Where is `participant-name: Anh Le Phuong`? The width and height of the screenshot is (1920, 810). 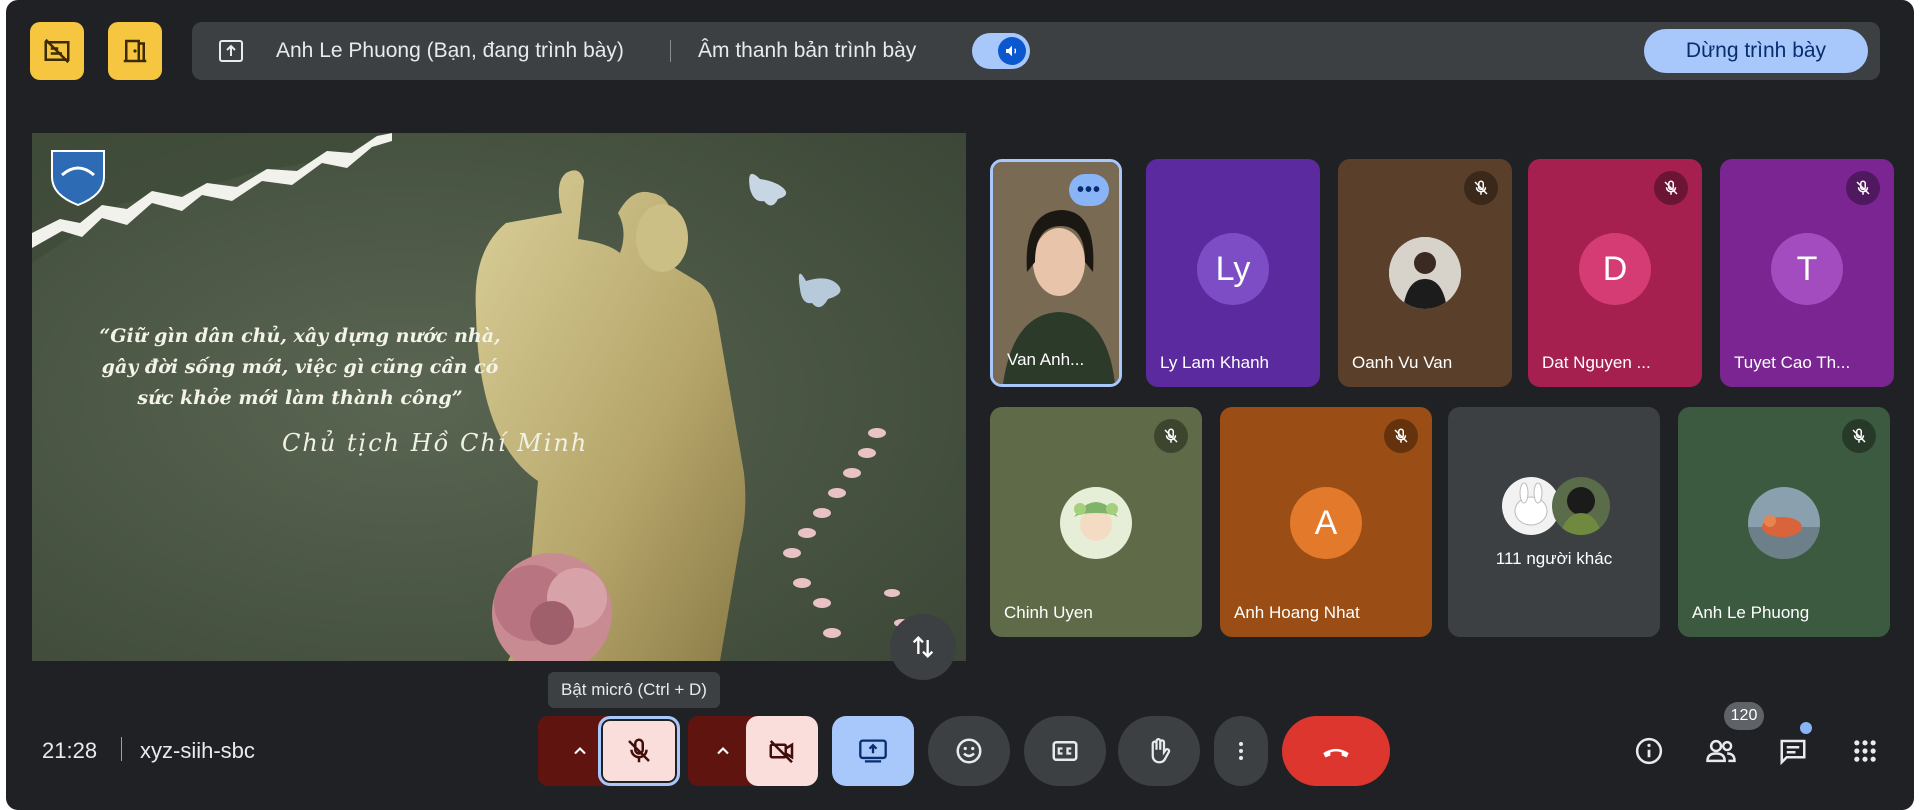 participant-name: Anh Le Phuong is located at coordinates (1751, 612).